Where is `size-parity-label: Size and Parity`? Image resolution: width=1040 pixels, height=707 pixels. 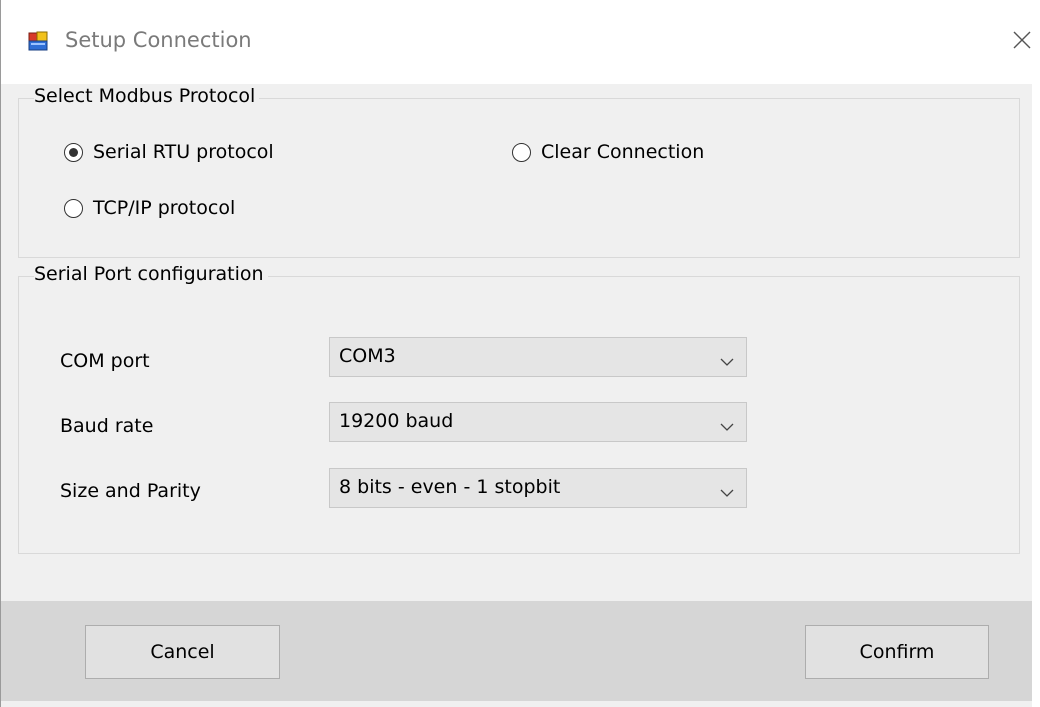
size-parity-label: Size and Parity is located at coordinates (130, 491).